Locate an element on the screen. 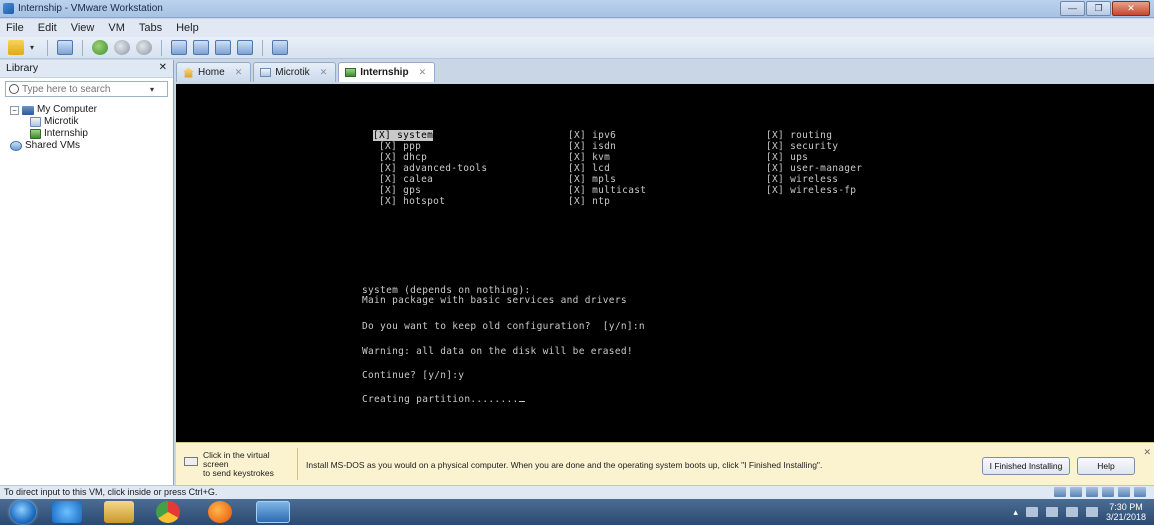 Image resolution: width=1154 pixels, height=525 pixels. vm-icon is located at coordinates (266, 72).